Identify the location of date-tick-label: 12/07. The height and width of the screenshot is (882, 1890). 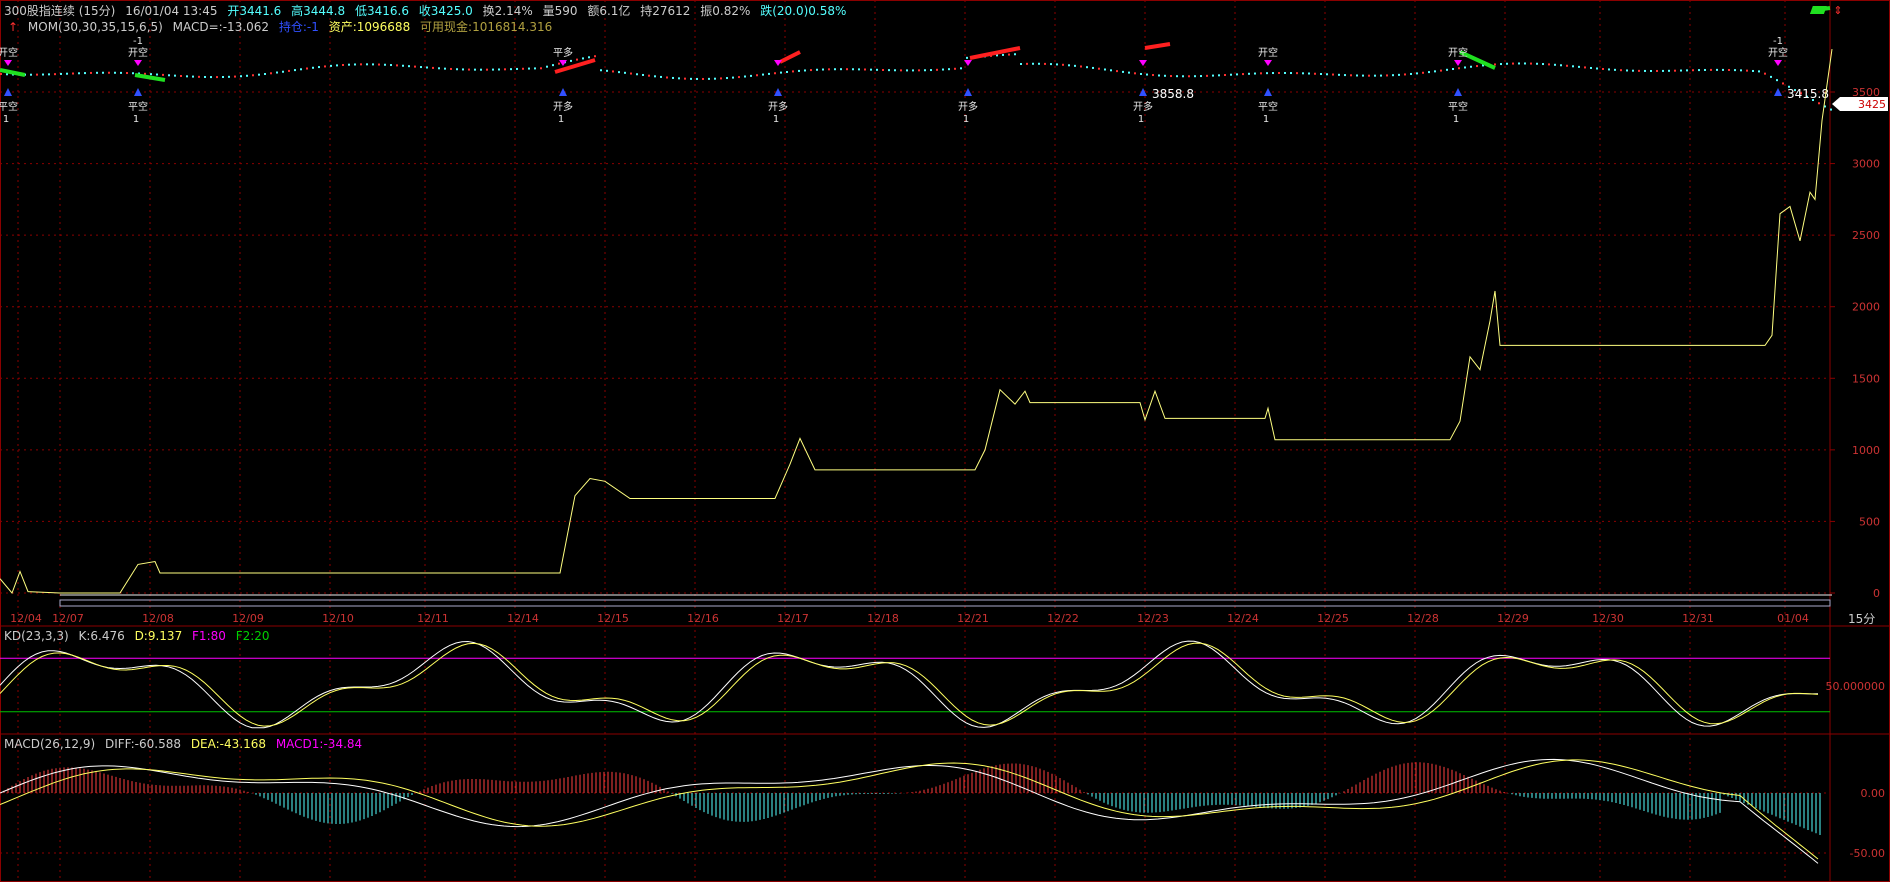
(68, 618).